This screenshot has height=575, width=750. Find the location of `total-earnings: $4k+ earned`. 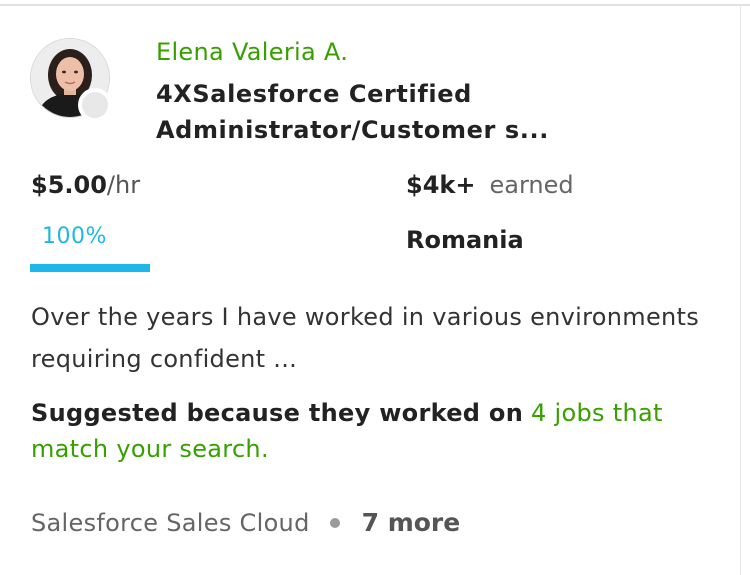

total-earnings: $4k+ earned is located at coordinates (490, 185).